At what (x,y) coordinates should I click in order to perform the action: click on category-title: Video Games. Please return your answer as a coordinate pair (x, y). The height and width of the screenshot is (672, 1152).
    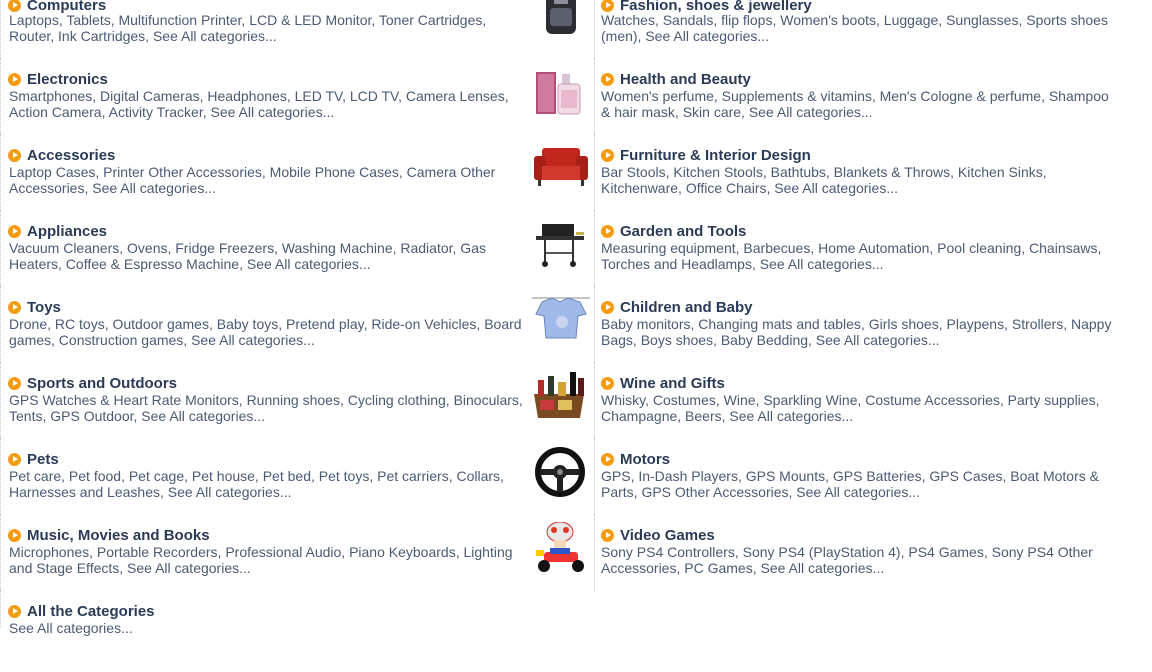
    Looking at the image, I should click on (667, 535).